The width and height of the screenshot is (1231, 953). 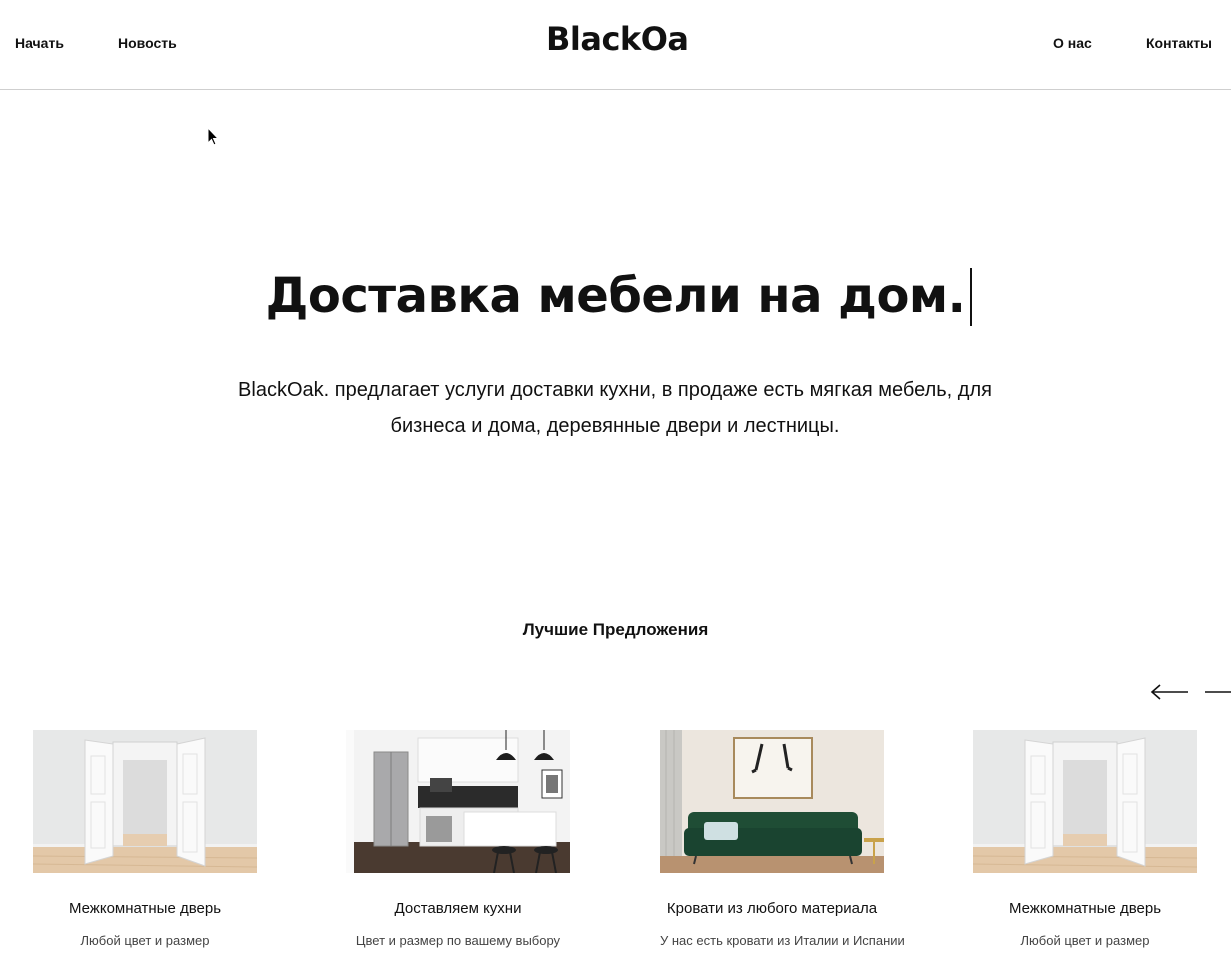 I want to click on arrow-right-icon, so click(x=1217, y=692).